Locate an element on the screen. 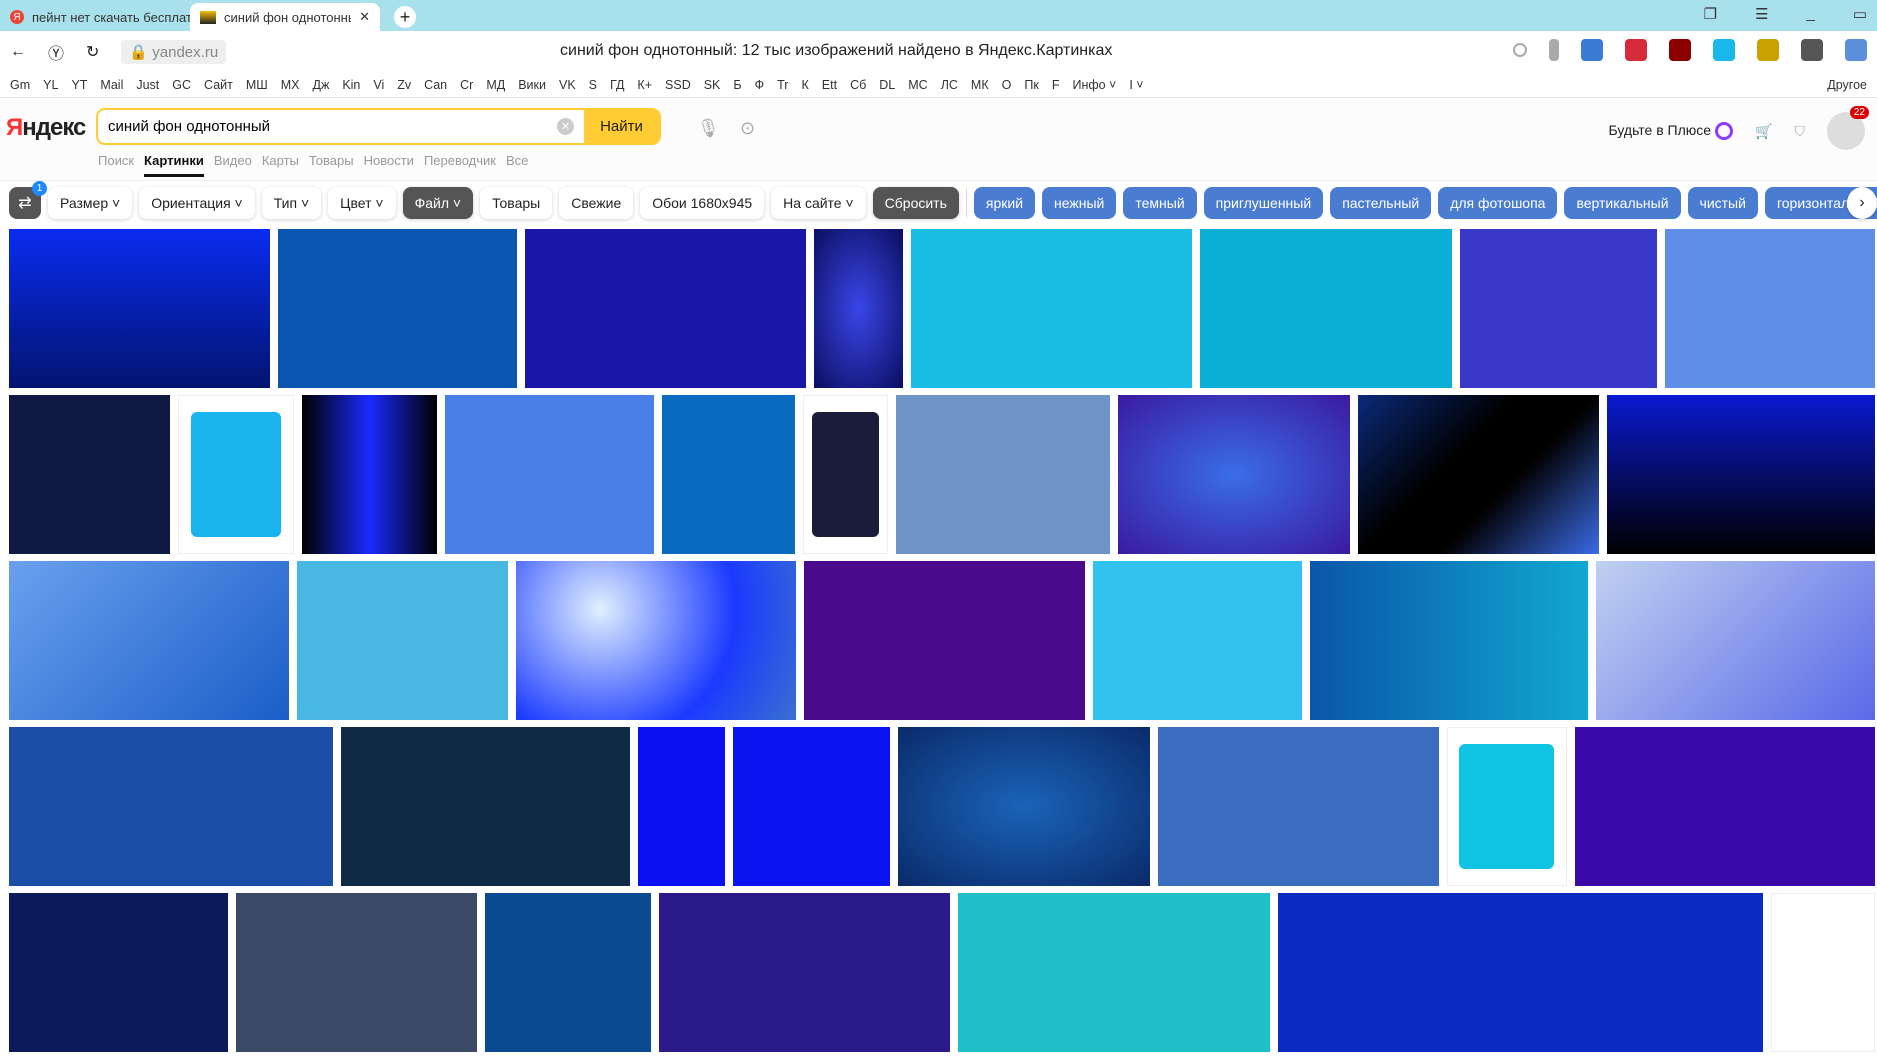 The image size is (1877, 1059). bookmark-item: ГД is located at coordinates (617, 85).